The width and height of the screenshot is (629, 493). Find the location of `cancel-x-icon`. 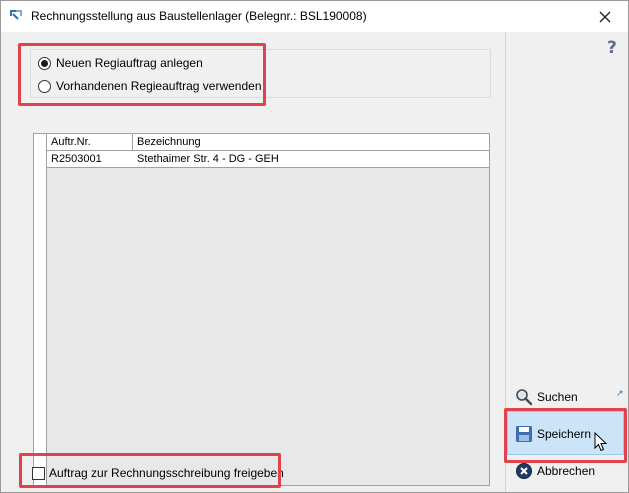

cancel-x-icon is located at coordinates (524, 471).